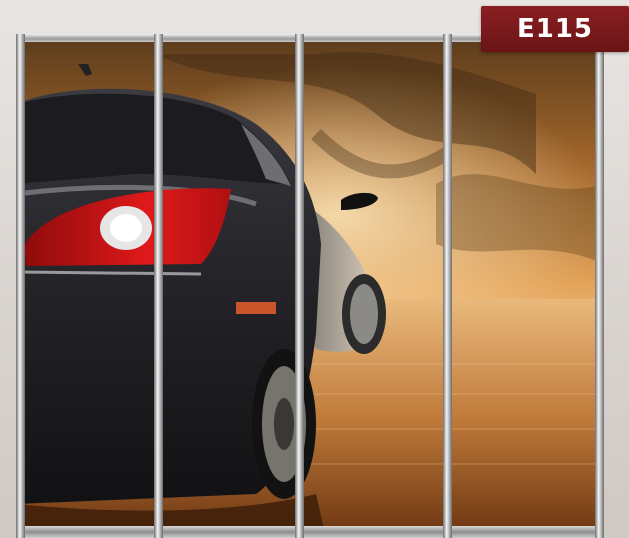  I want to click on frame-bar-left, so click(20, 286).